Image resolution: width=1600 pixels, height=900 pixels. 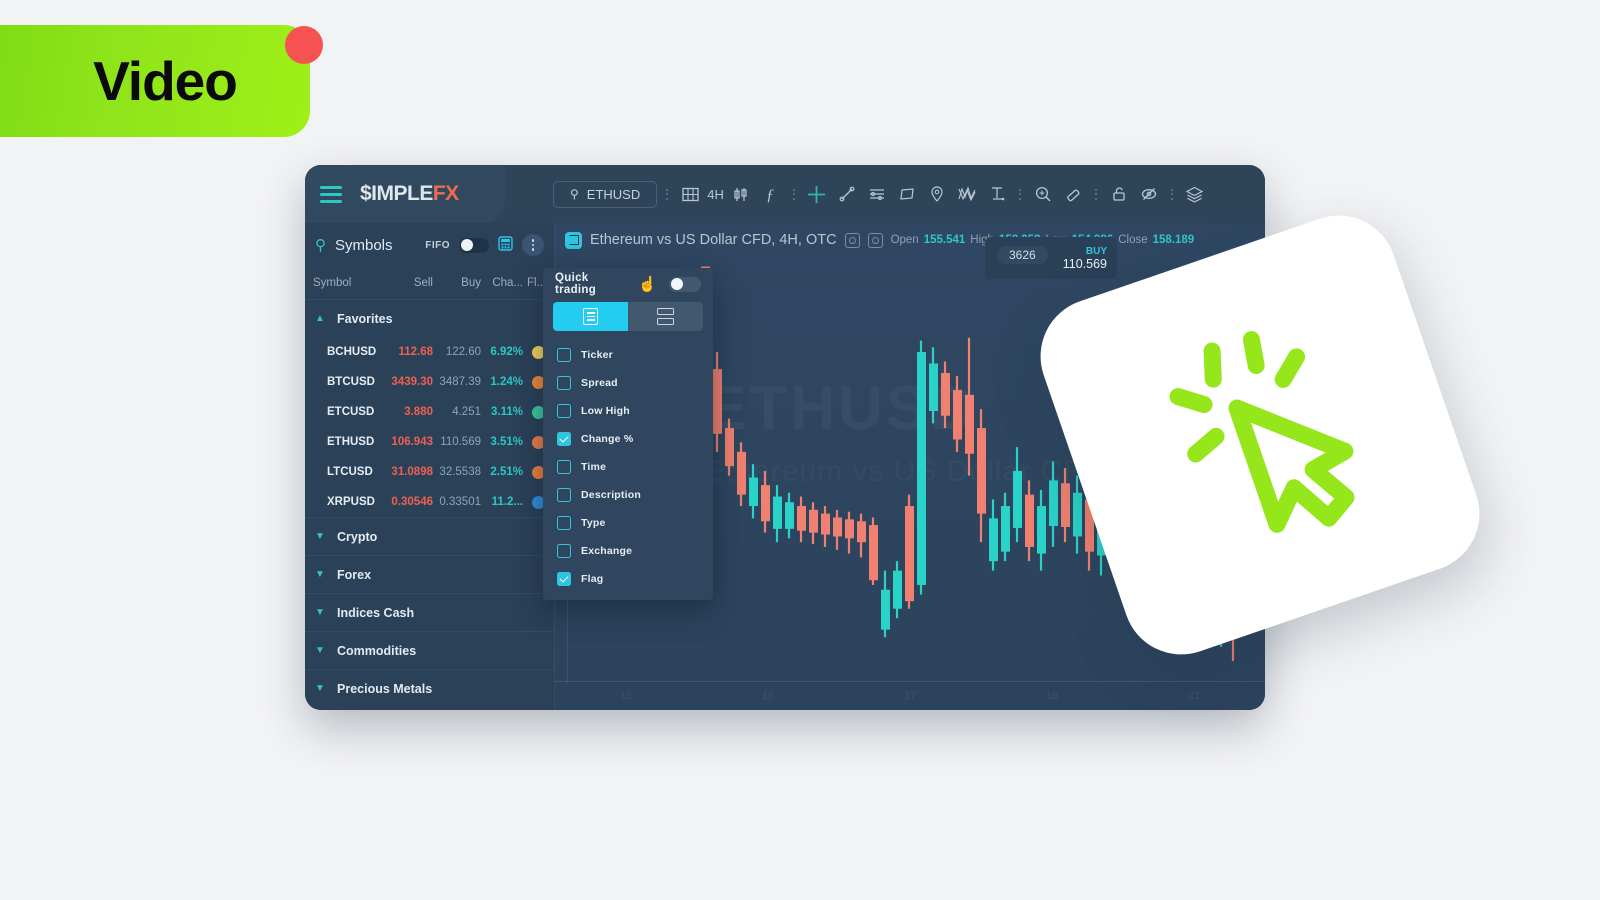 What do you see at coordinates (817, 194) in the screenshot?
I see `crosshair-icon` at bounding box center [817, 194].